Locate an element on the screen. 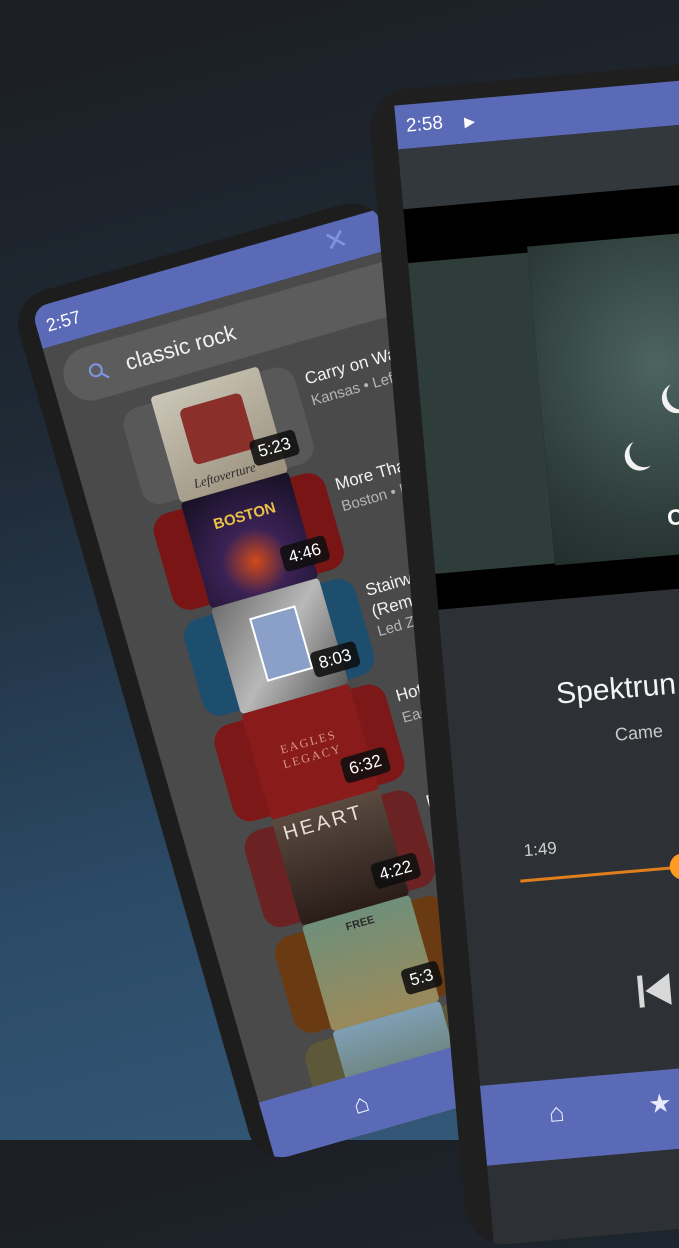 This screenshot has width=679, height=1248. track-title: Spektrun is located at coordinates (616, 689).